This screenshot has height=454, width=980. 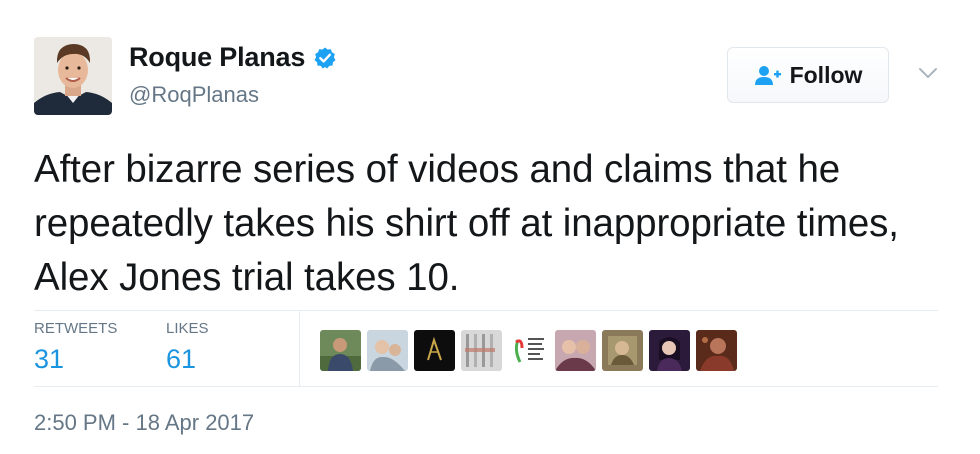 I want to click on follow-button: Follow, so click(x=808, y=75).